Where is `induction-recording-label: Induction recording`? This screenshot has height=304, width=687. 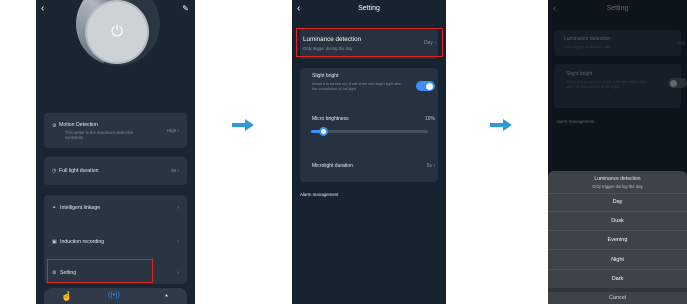 induction-recording-label: Induction recording is located at coordinates (82, 242).